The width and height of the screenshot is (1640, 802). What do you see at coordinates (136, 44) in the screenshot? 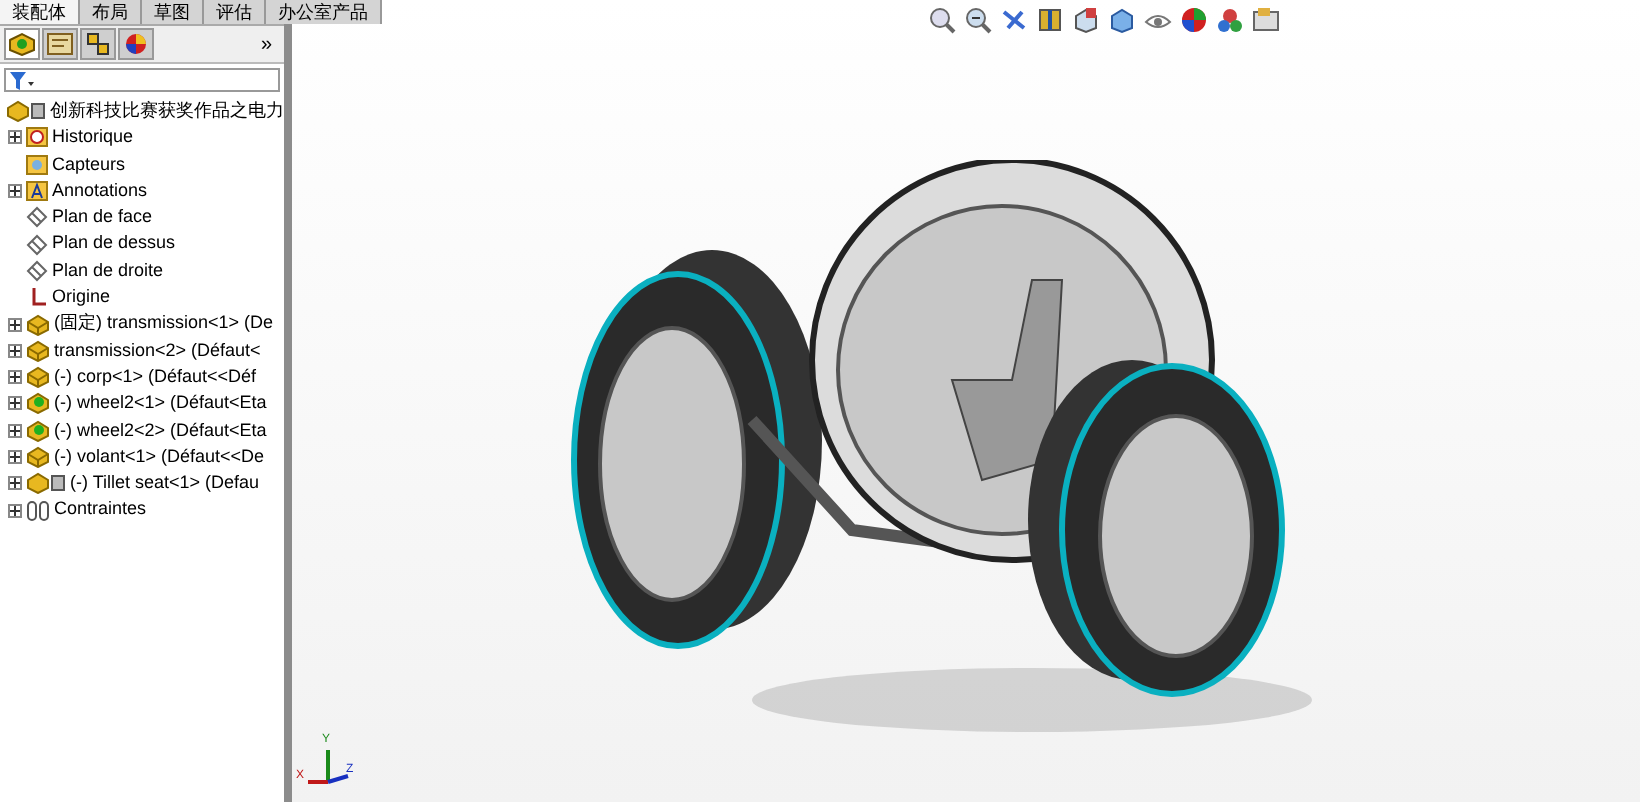
I see `appearance-tab` at bounding box center [136, 44].